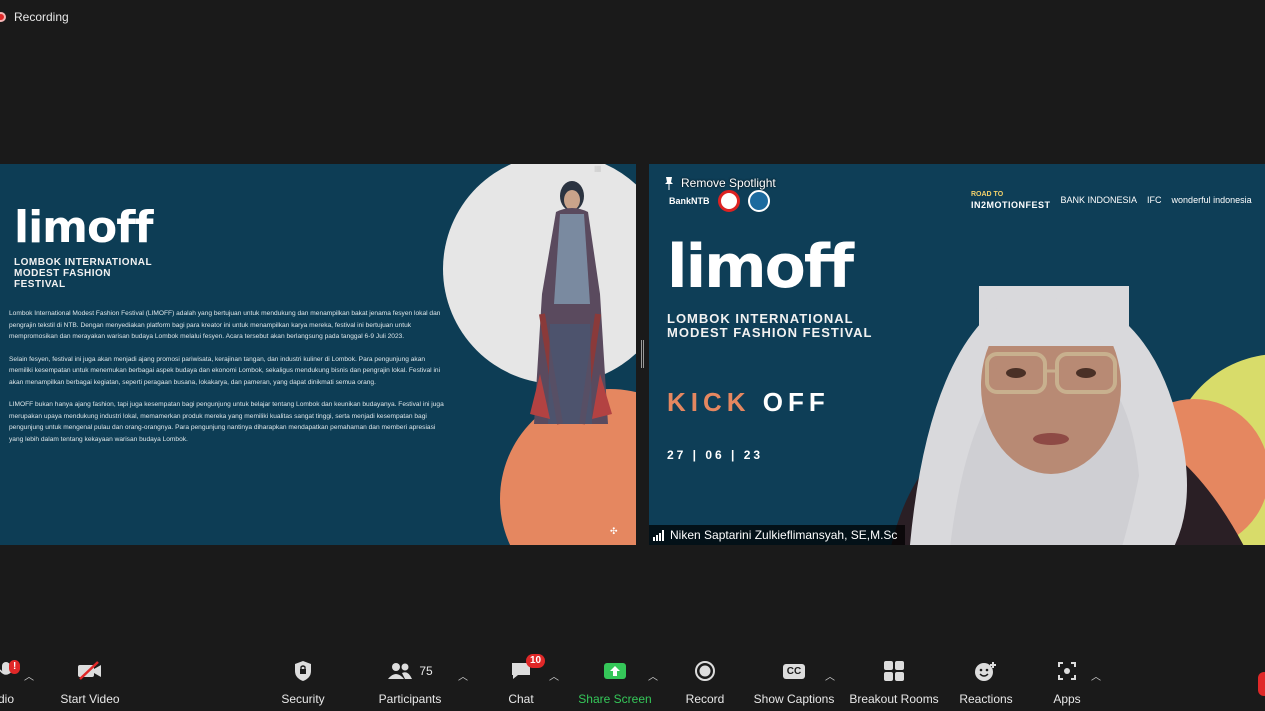 The height and width of the screenshot is (711, 1265). Describe the element at coordinates (463, 675) in the screenshot. I see `participants-options-caret-icon: ︿` at that location.